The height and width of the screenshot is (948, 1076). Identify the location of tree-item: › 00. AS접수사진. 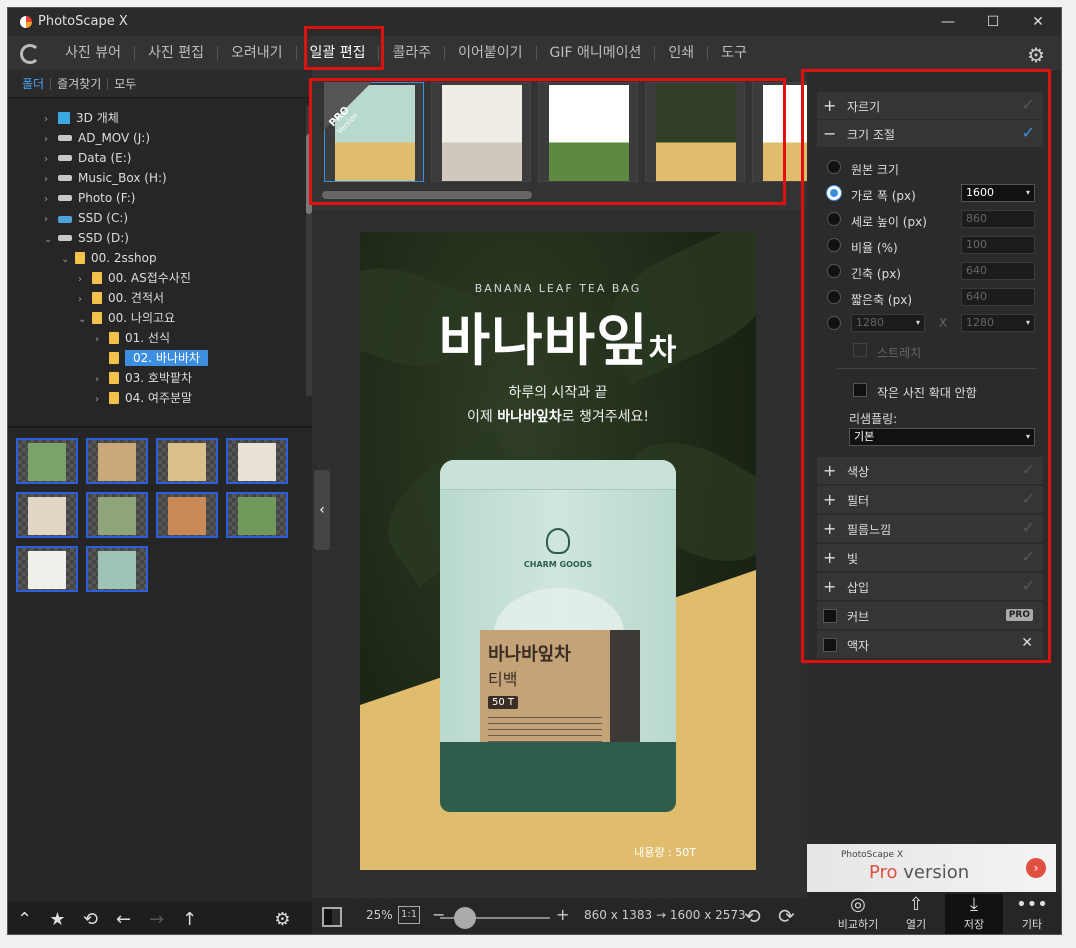
(134, 278).